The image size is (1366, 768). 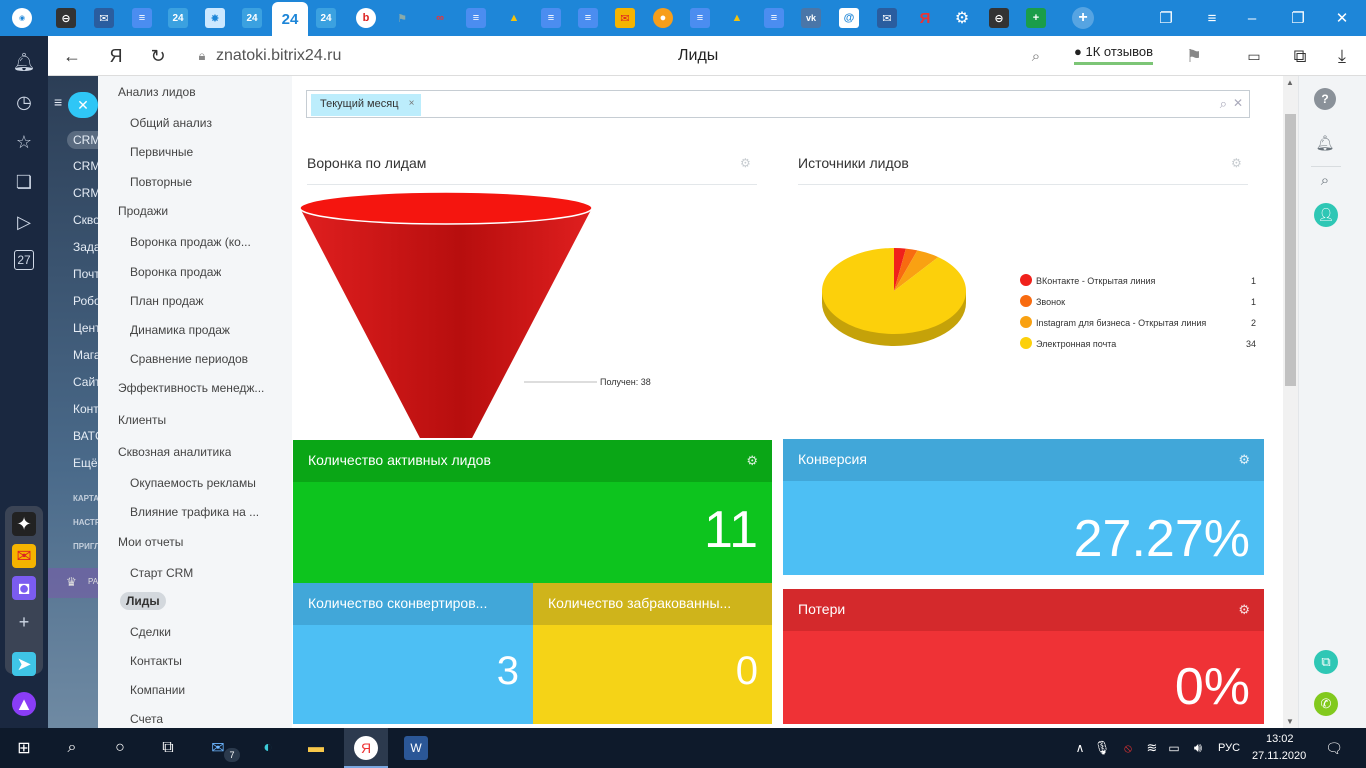 I want to click on tab-icon-last: ⊖, so click(x=999, y=18).